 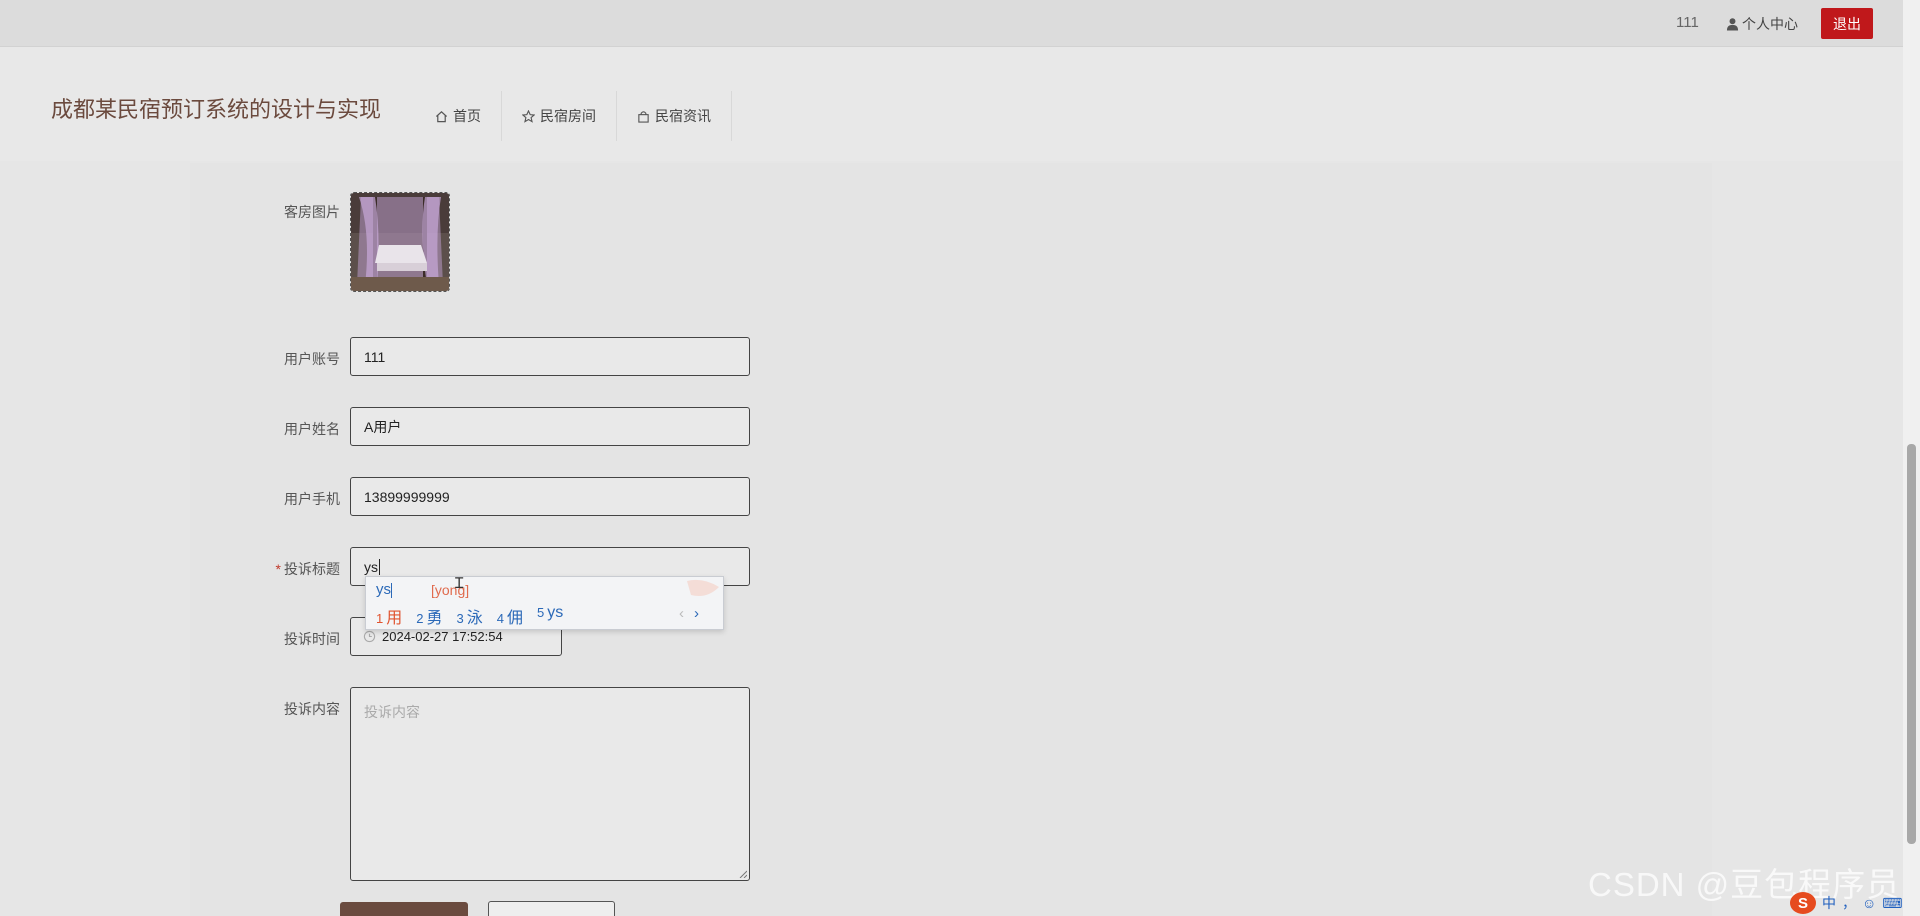 What do you see at coordinates (312, 639) in the screenshot?
I see `complaint-time-label: 投诉时间` at bounding box center [312, 639].